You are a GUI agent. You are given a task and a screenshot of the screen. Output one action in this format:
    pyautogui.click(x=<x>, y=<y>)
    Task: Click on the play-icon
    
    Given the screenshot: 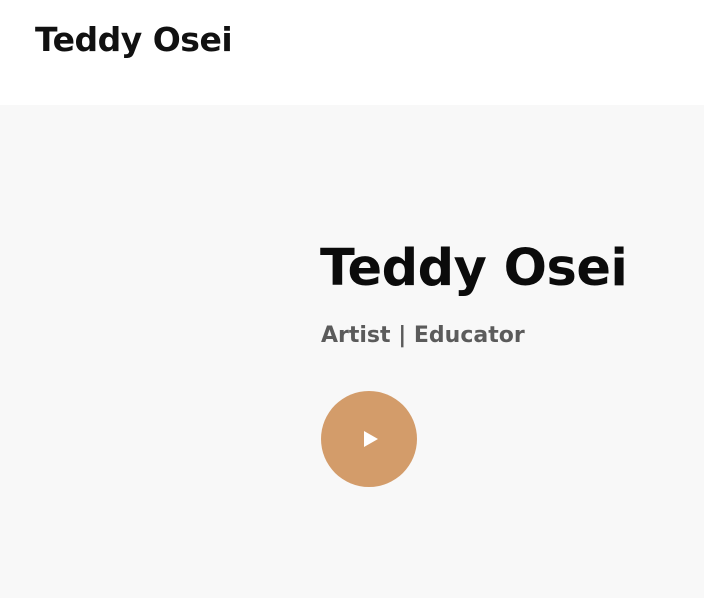 What is the action you would take?
    pyautogui.click(x=371, y=439)
    